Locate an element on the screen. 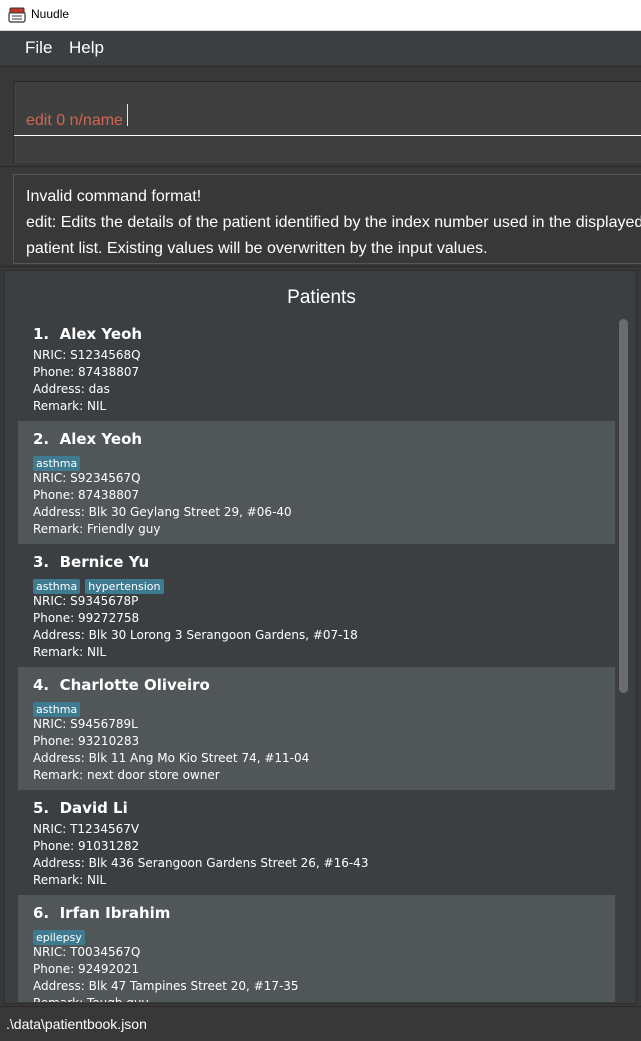  patient-name: 1. Alex Yeoh is located at coordinates (316, 334).